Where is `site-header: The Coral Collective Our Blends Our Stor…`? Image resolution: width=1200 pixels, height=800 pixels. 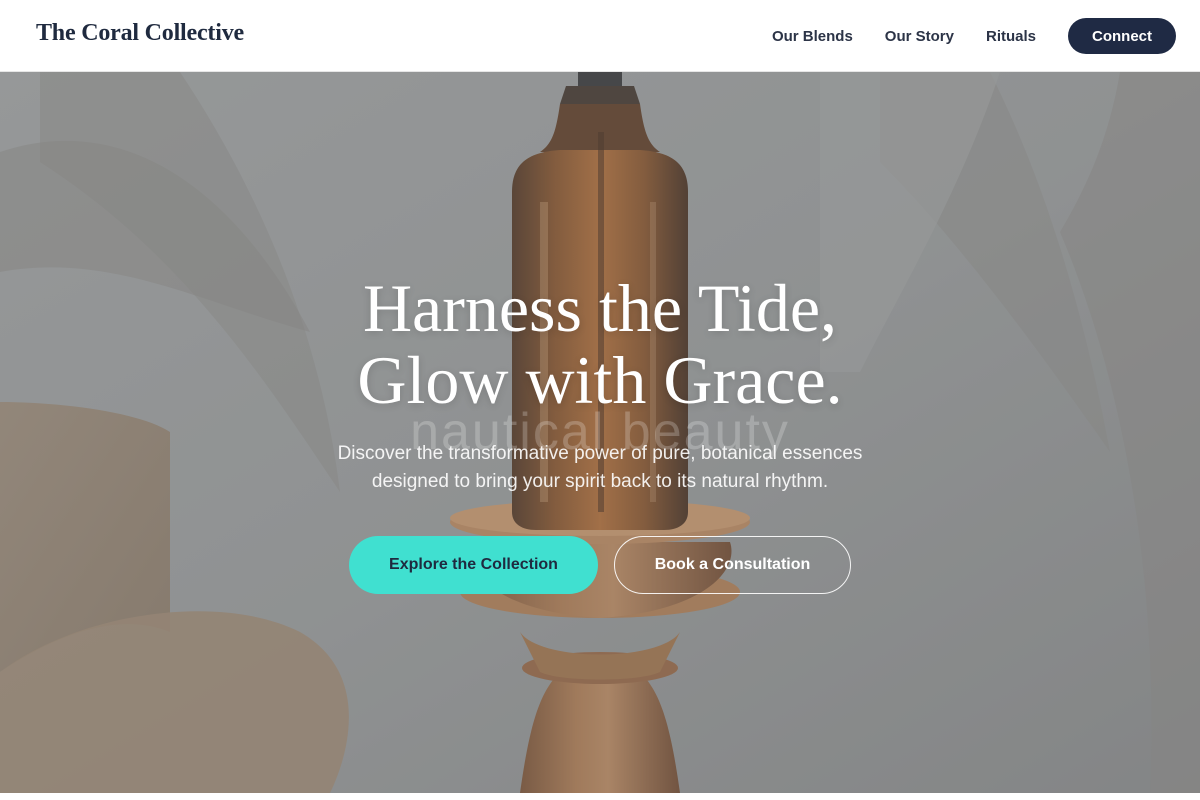 site-header: The Coral Collective Our Blends Our Stor… is located at coordinates (600, 36).